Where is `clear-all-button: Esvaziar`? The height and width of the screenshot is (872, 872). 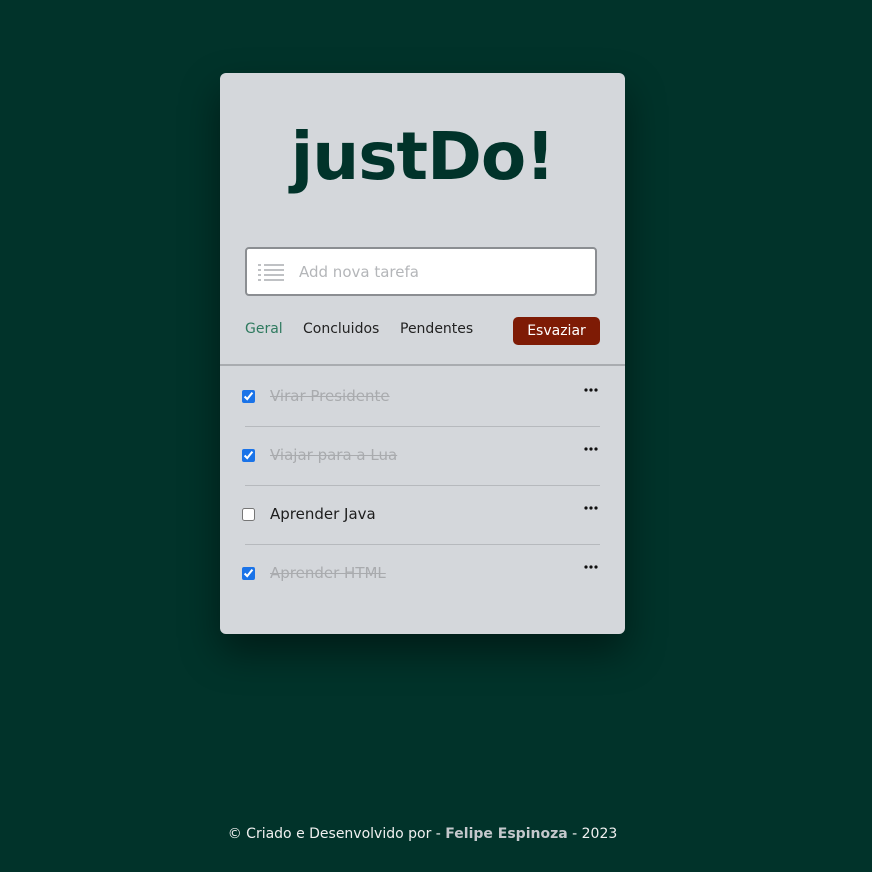
clear-all-button: Esvaziar is located at coordinates (556, 331).